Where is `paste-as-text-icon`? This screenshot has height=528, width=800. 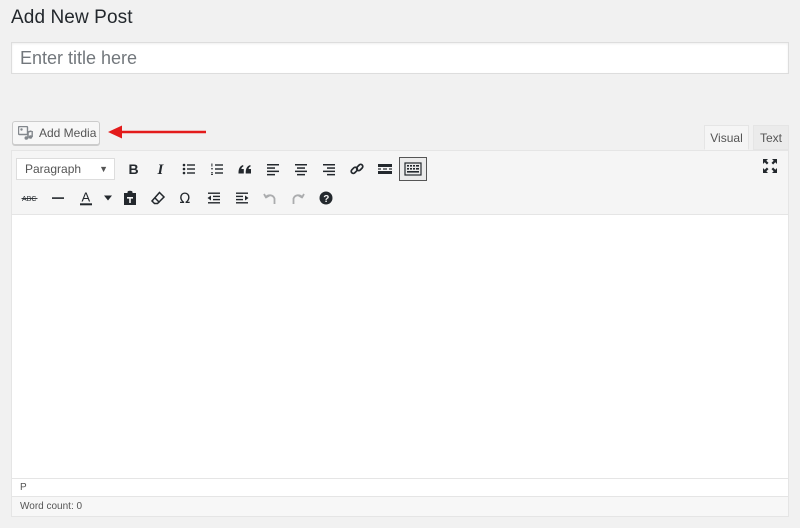
paste-as-text-icon is located at coordinates (130, 198).